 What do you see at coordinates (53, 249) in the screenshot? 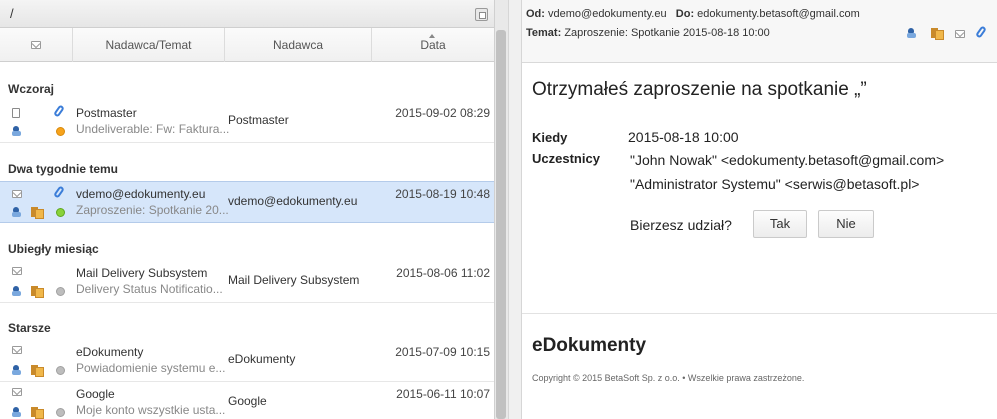
I see `group-header: Ubiegły miesiąc` at bounding box center [53, 249].